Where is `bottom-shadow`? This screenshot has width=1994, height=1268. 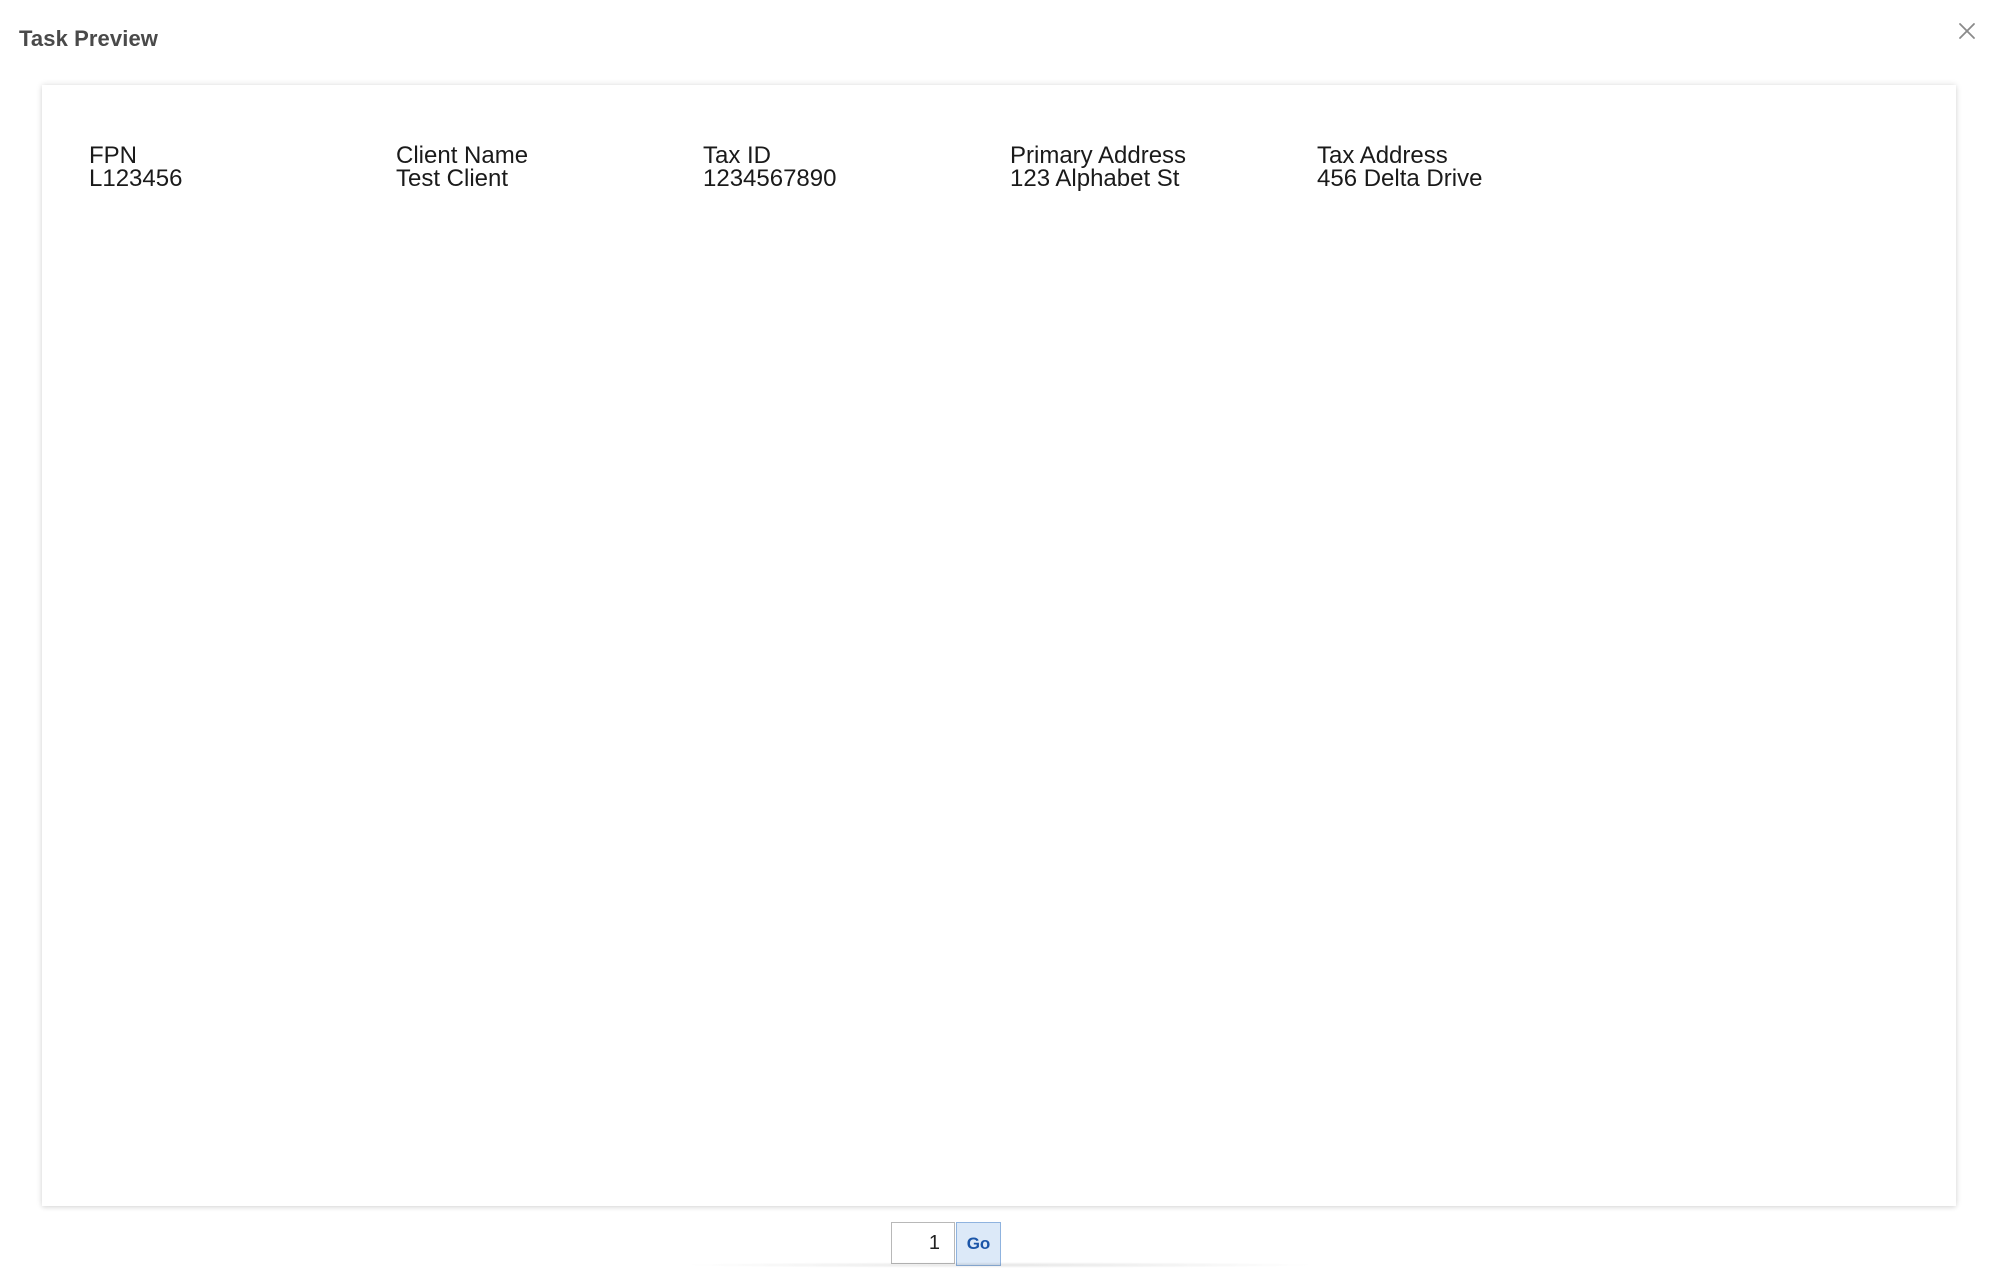 bottom-shadow is located at coordinates (1000, 1265).